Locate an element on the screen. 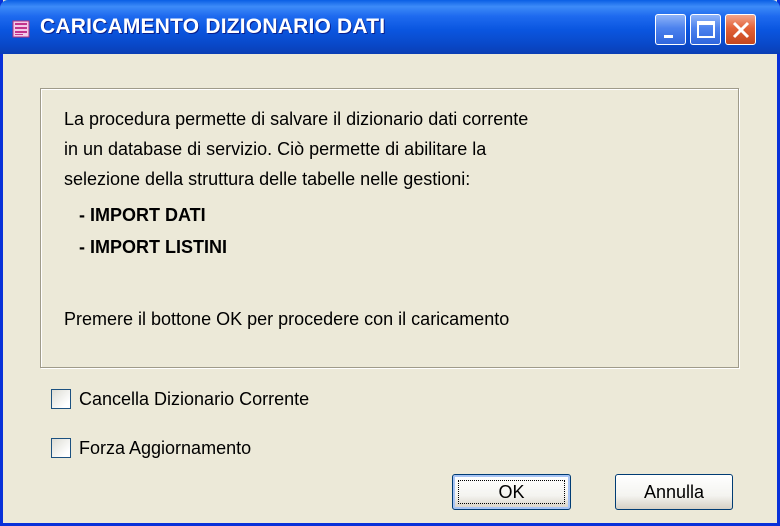  close-button is located at coordinates (740, 29).